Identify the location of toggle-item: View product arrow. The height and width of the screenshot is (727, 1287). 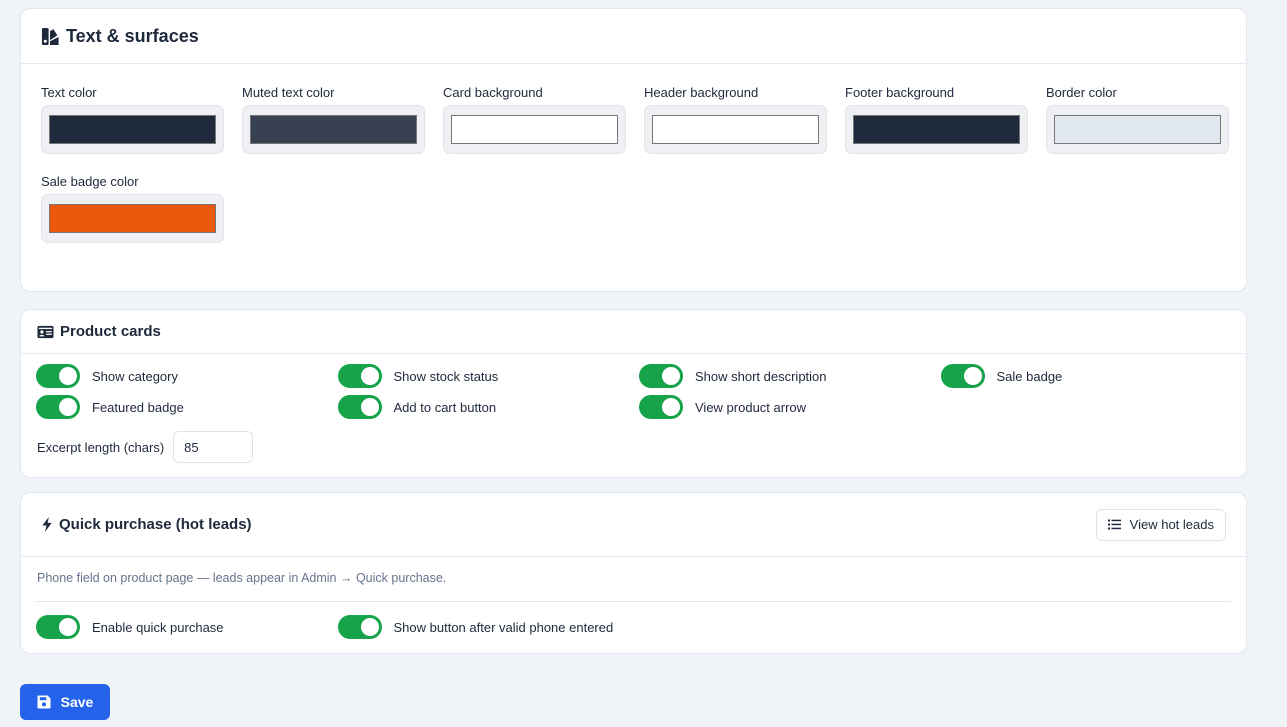
(790, 407).